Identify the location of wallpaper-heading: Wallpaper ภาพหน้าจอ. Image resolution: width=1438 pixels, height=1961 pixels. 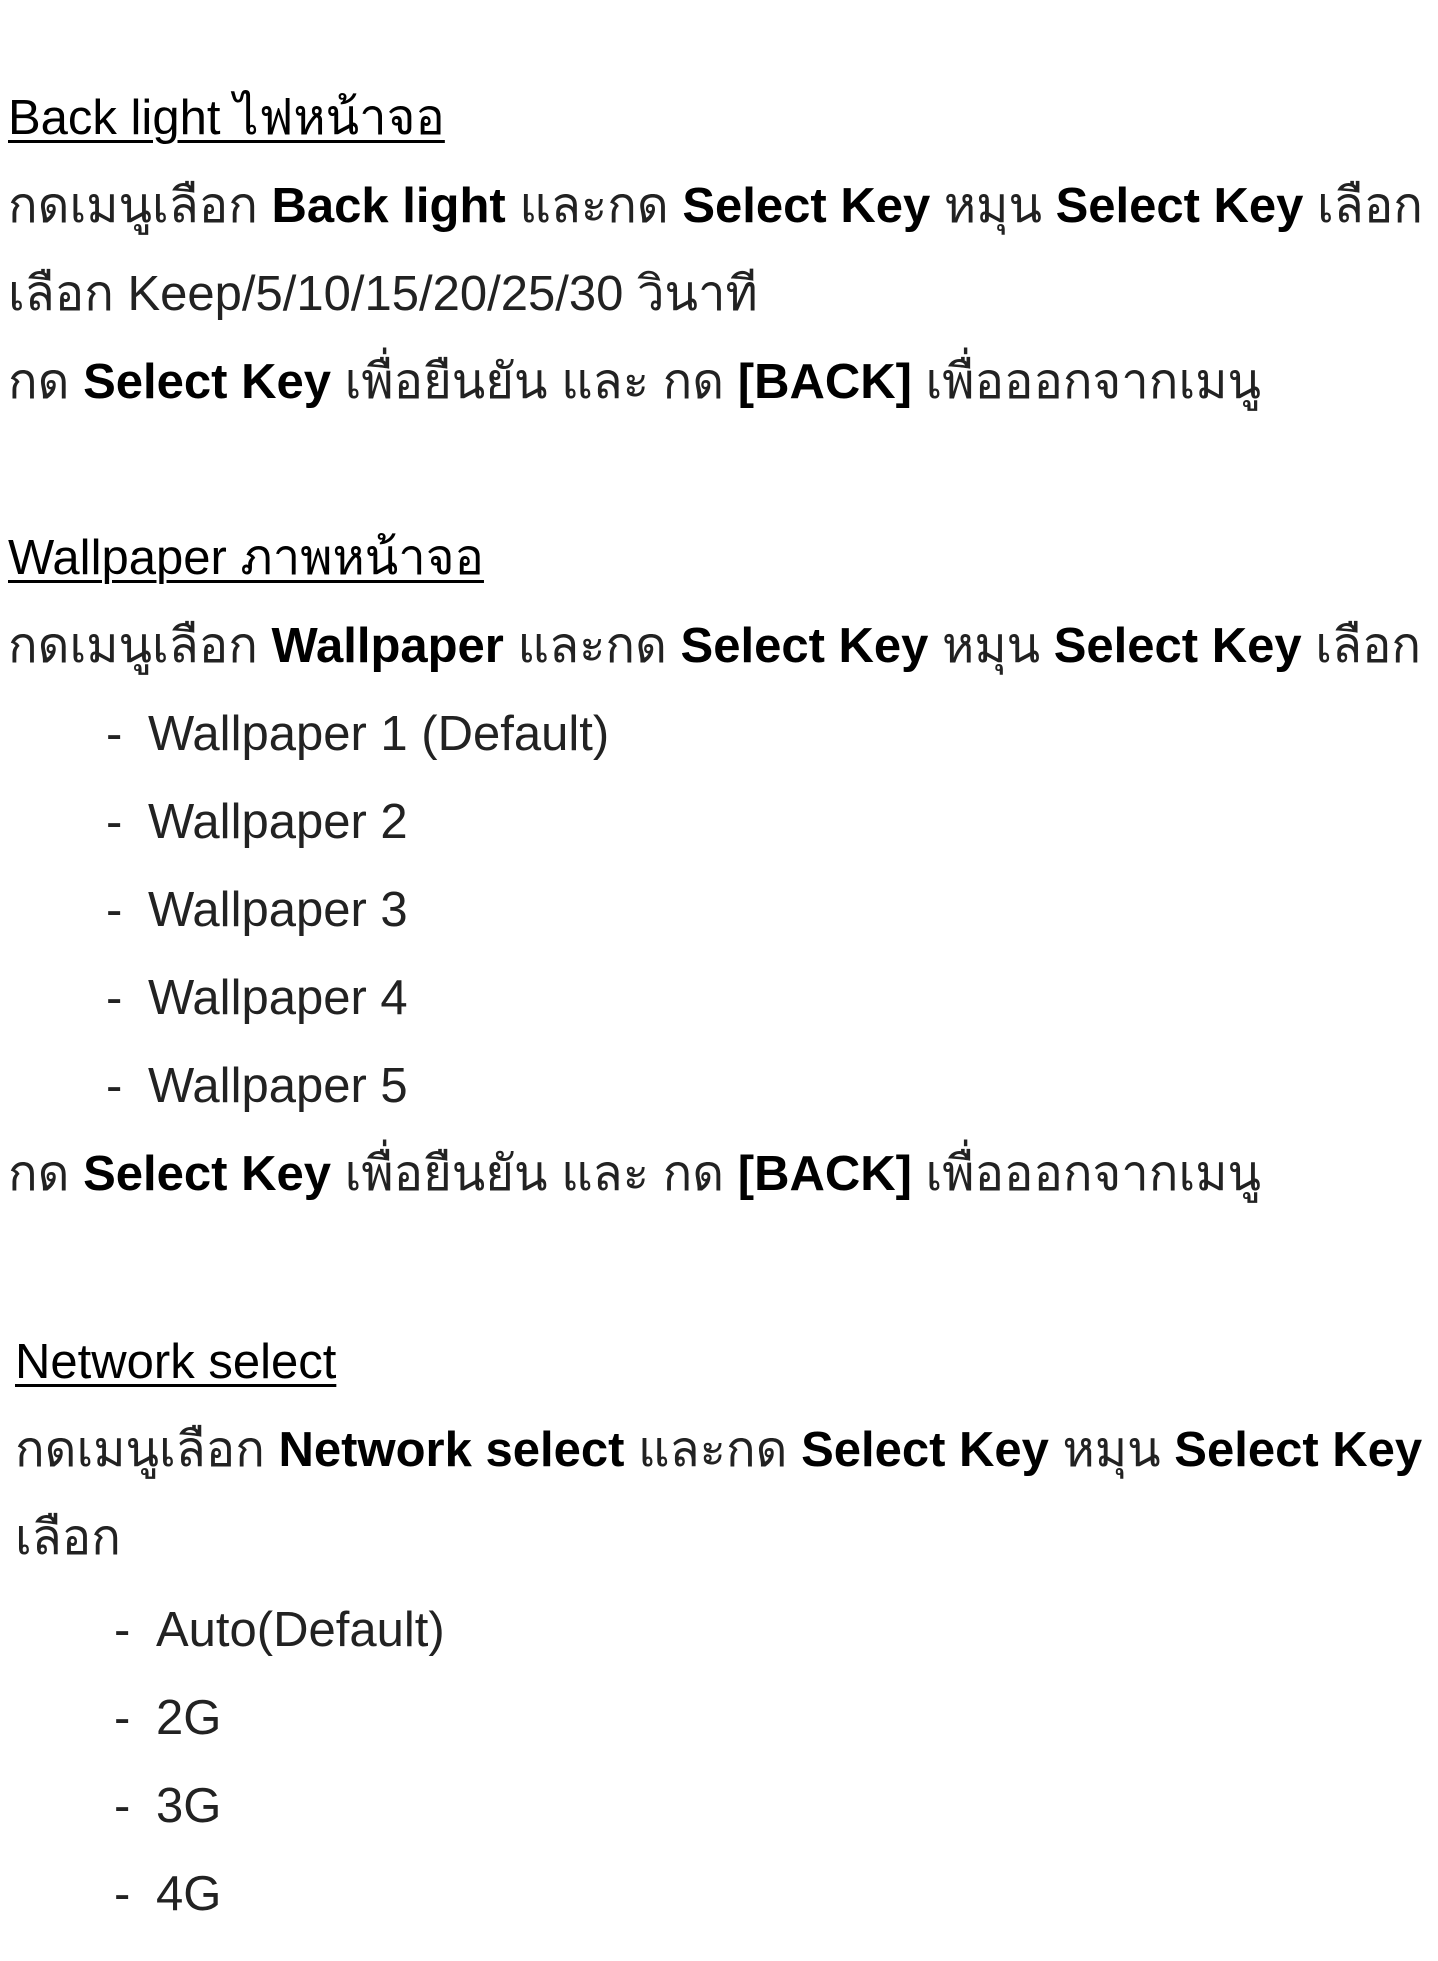
(246, 558).